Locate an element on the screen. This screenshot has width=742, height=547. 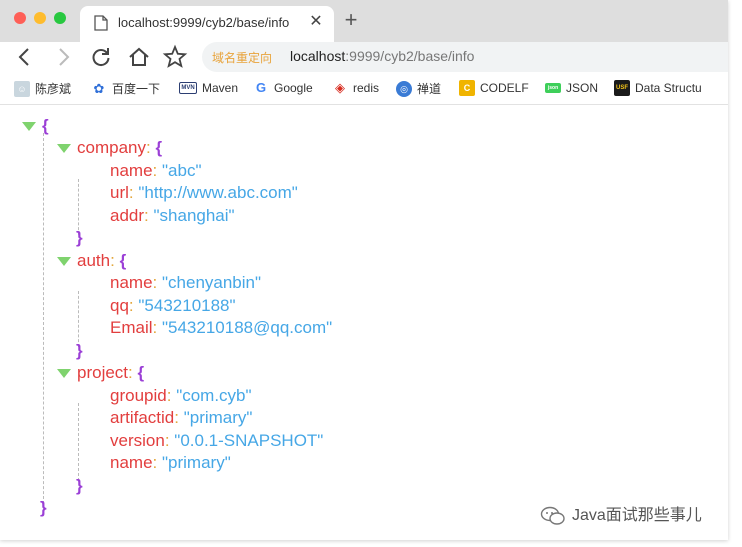
json-object-company: company: { is located at coordinates (109, 148).